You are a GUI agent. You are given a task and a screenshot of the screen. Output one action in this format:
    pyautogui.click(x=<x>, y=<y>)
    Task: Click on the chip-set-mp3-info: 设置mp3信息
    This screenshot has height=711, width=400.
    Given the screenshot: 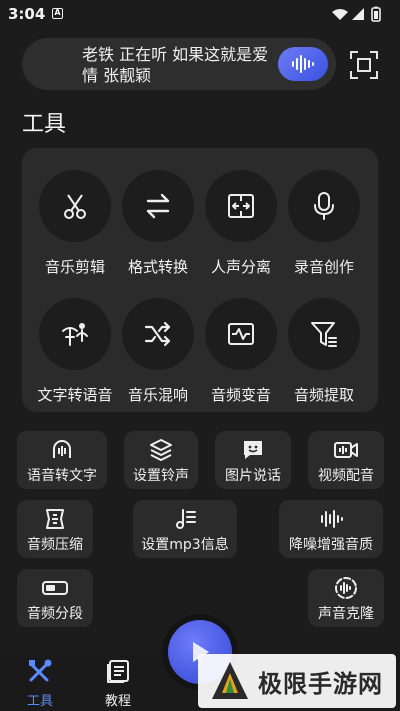 What is the action you would take?
    pyautogui.click(x=185, y=529)
    